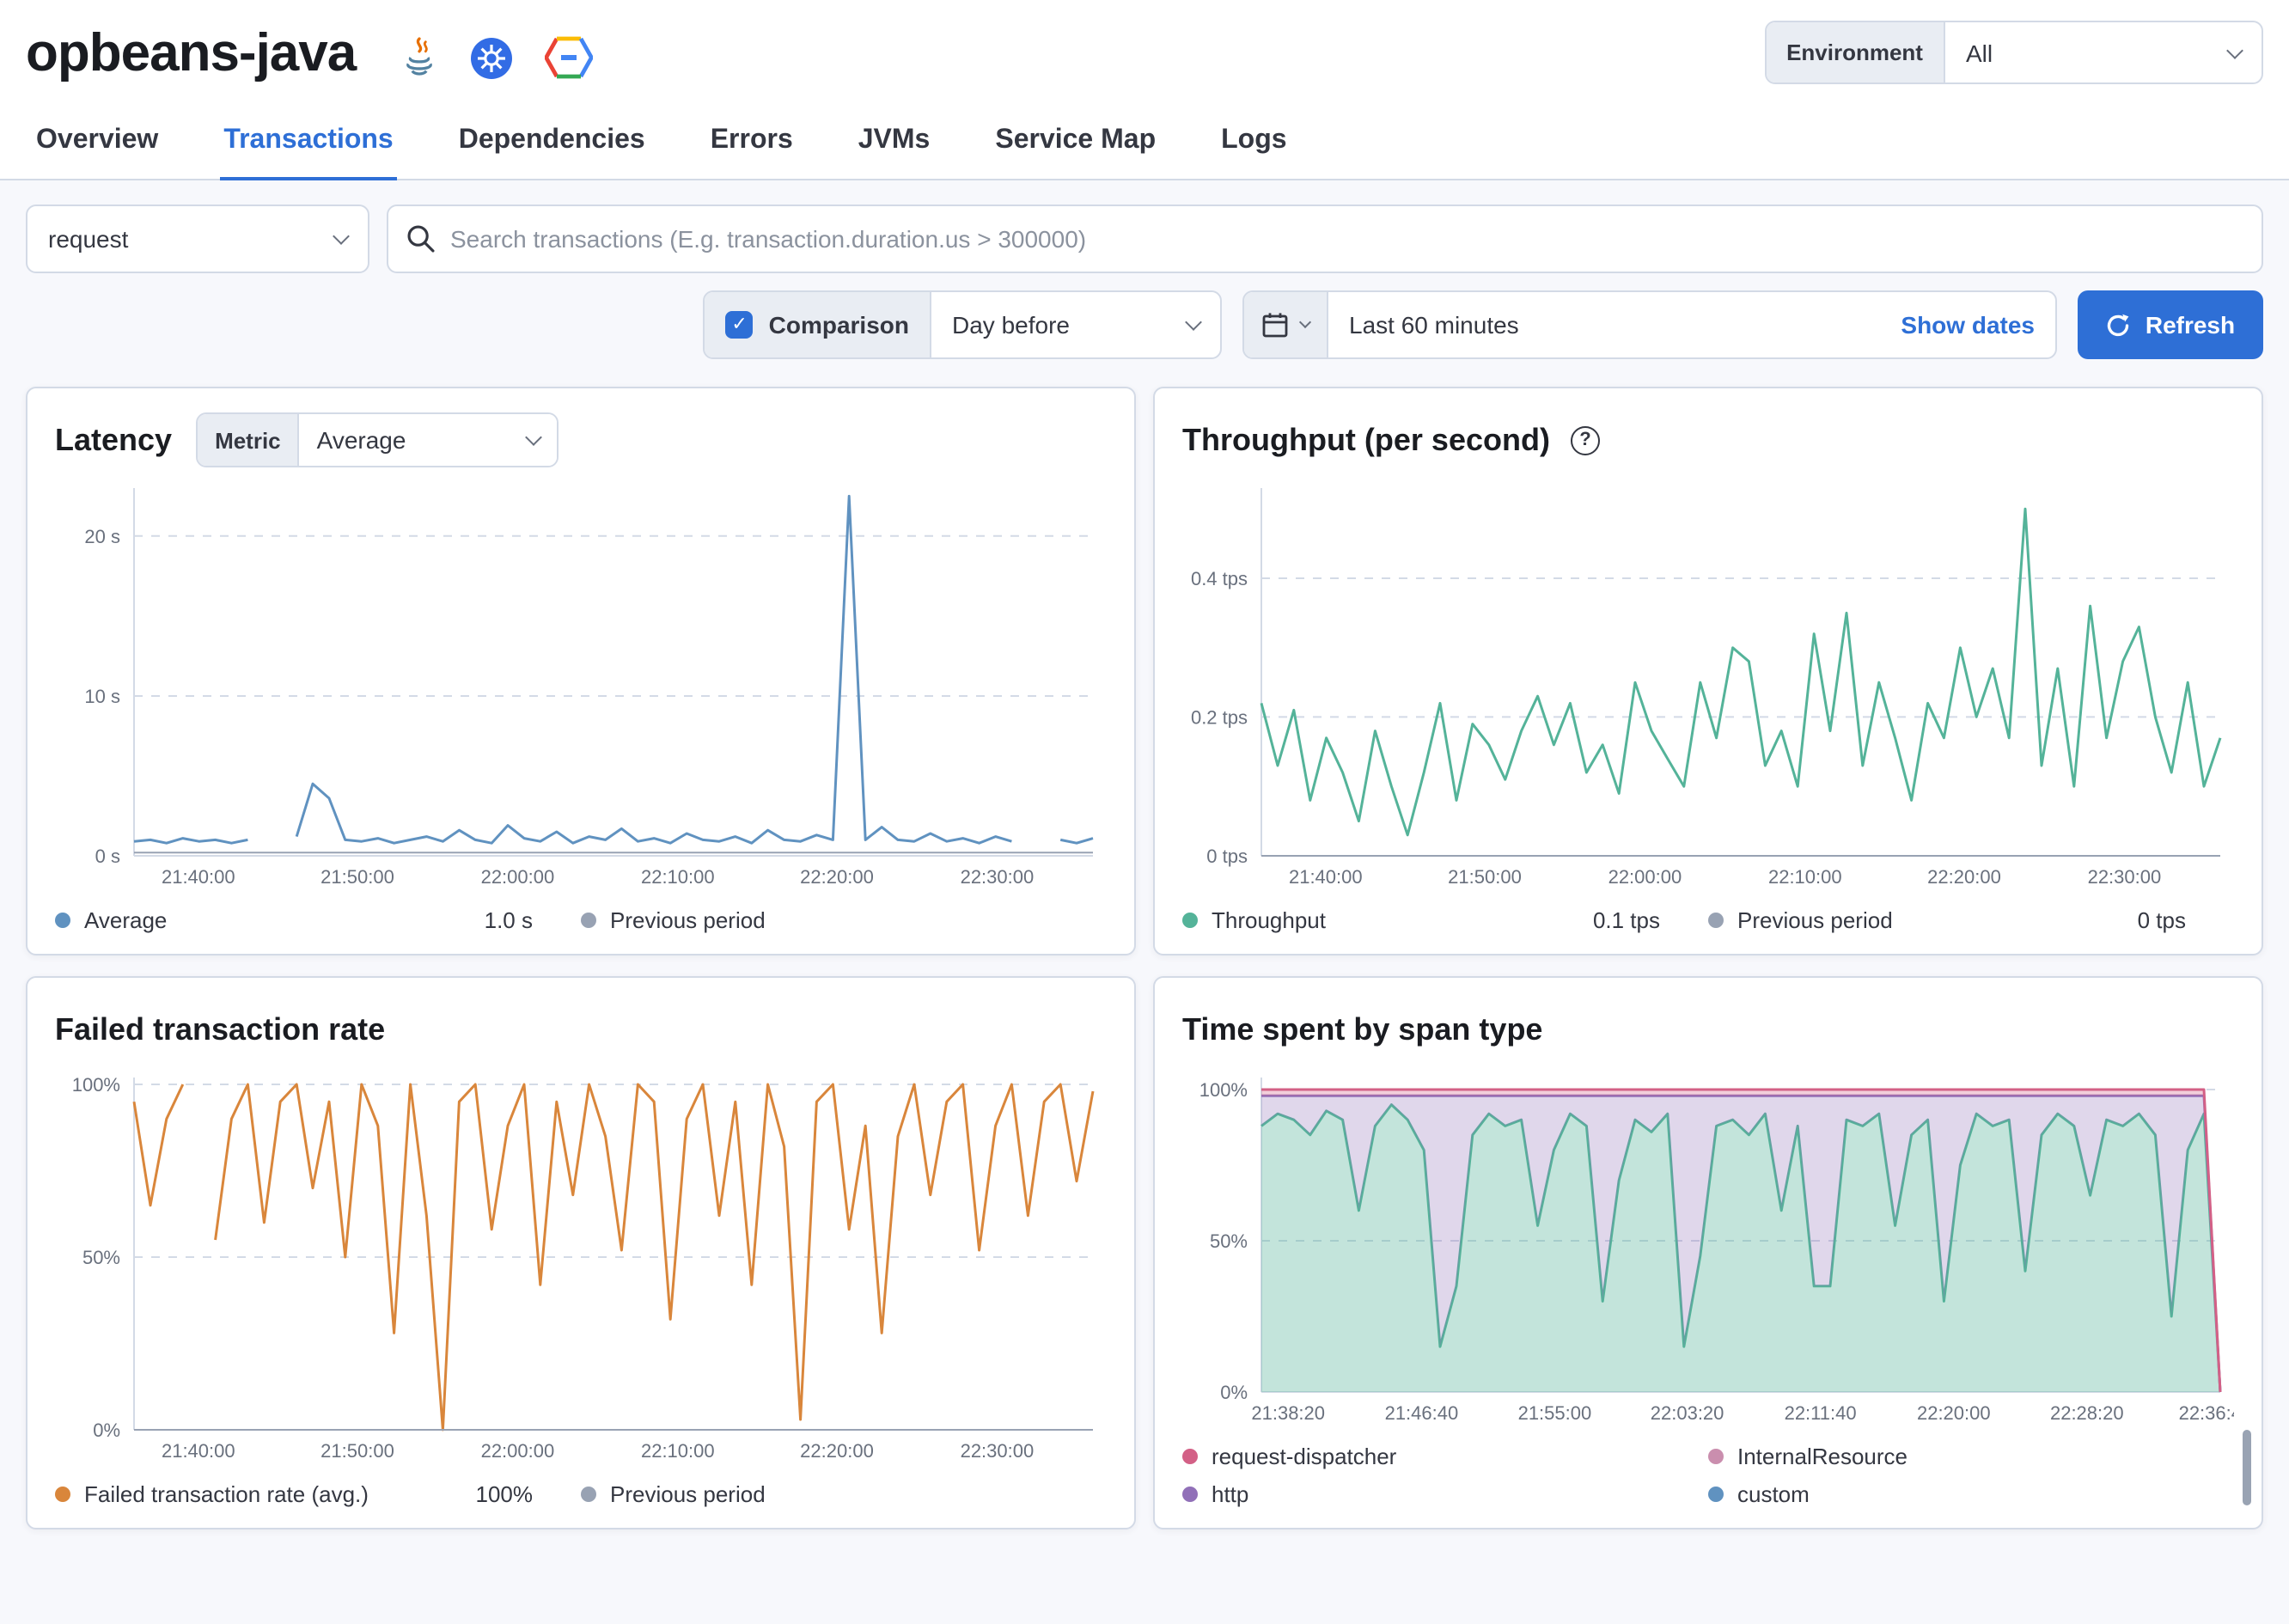 This screenshot has height=1624, width=2289. What do you see at coordinates (419, 57) in the screenshot?
I see `java-icon` at bounding box center [419, 57].